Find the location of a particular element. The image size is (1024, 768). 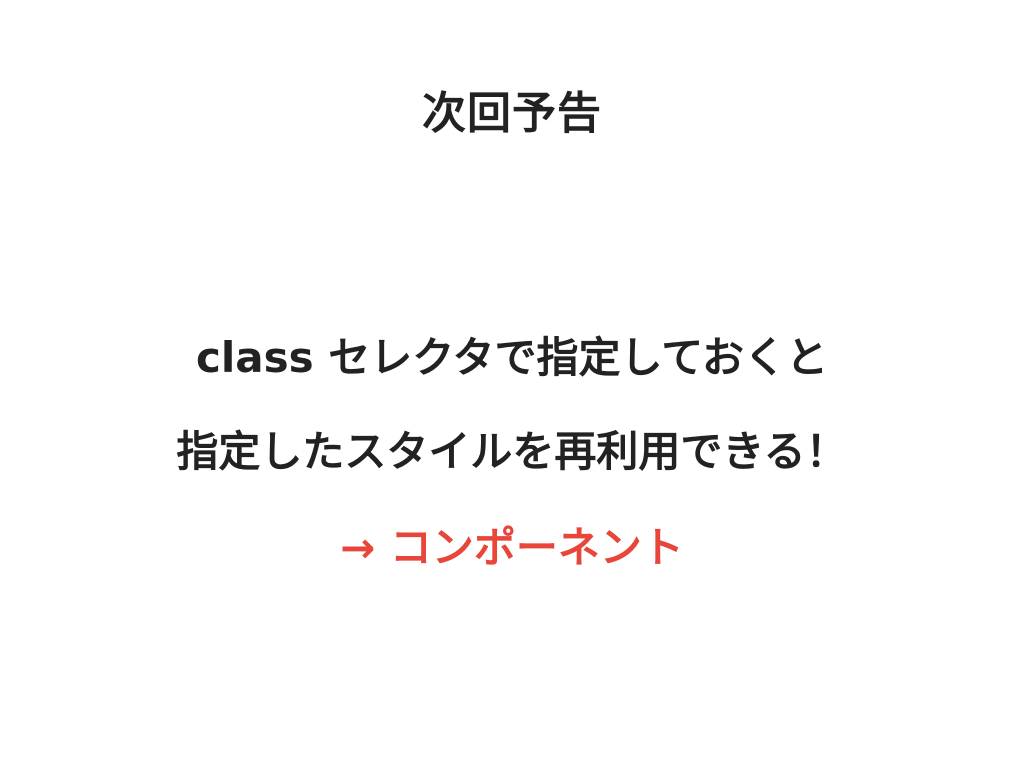

highlight-line: → コンポーネント is located at coordinates (512, 547).